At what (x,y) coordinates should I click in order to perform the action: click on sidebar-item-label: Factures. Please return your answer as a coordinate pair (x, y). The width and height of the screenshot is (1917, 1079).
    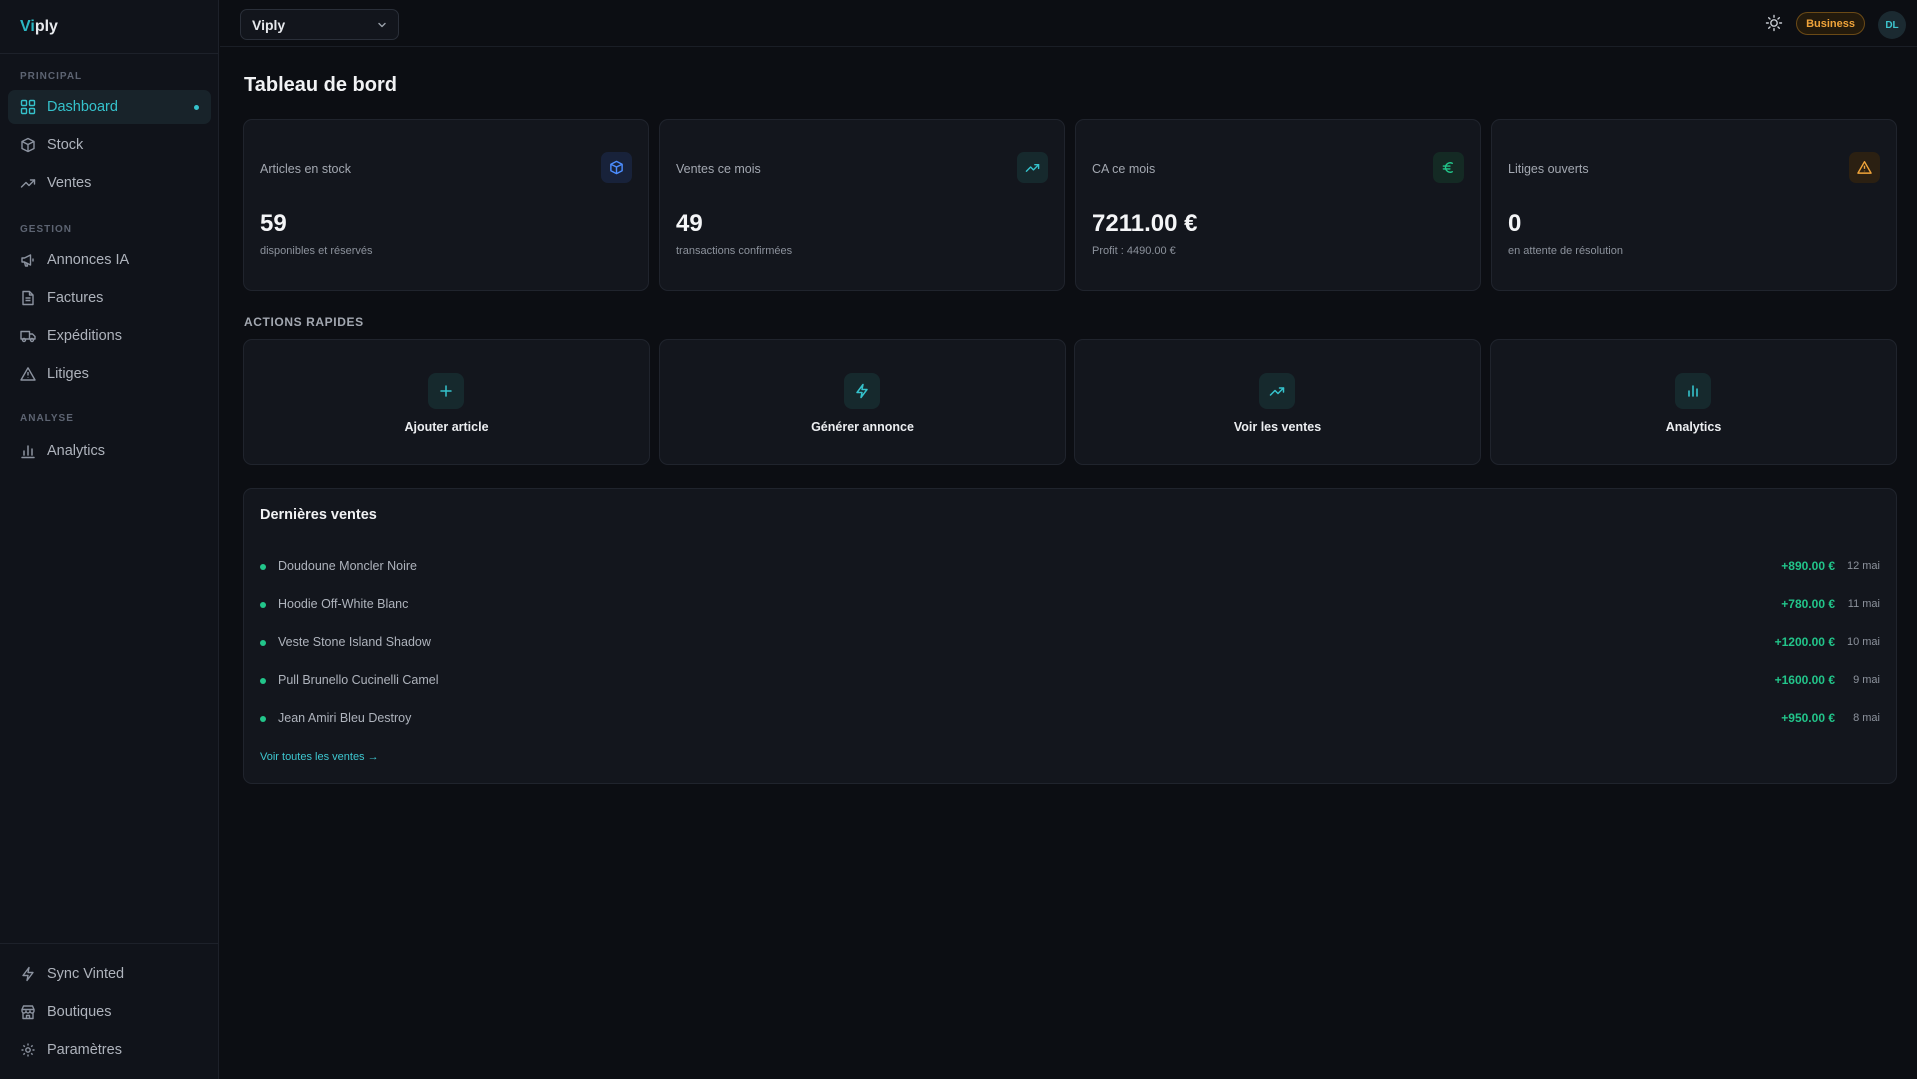
    Looking at the image, I should click on (75, 298).